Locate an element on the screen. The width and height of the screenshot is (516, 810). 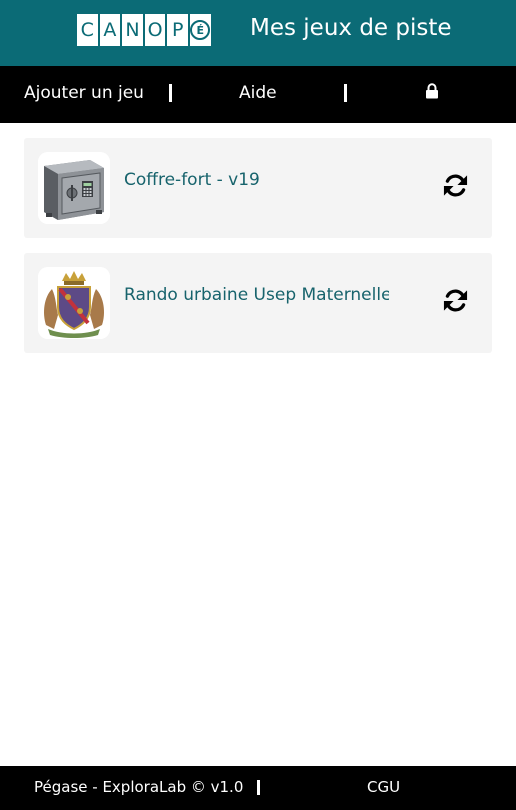
canope-logo: C A N O P É is located at coordinates (144, 30).